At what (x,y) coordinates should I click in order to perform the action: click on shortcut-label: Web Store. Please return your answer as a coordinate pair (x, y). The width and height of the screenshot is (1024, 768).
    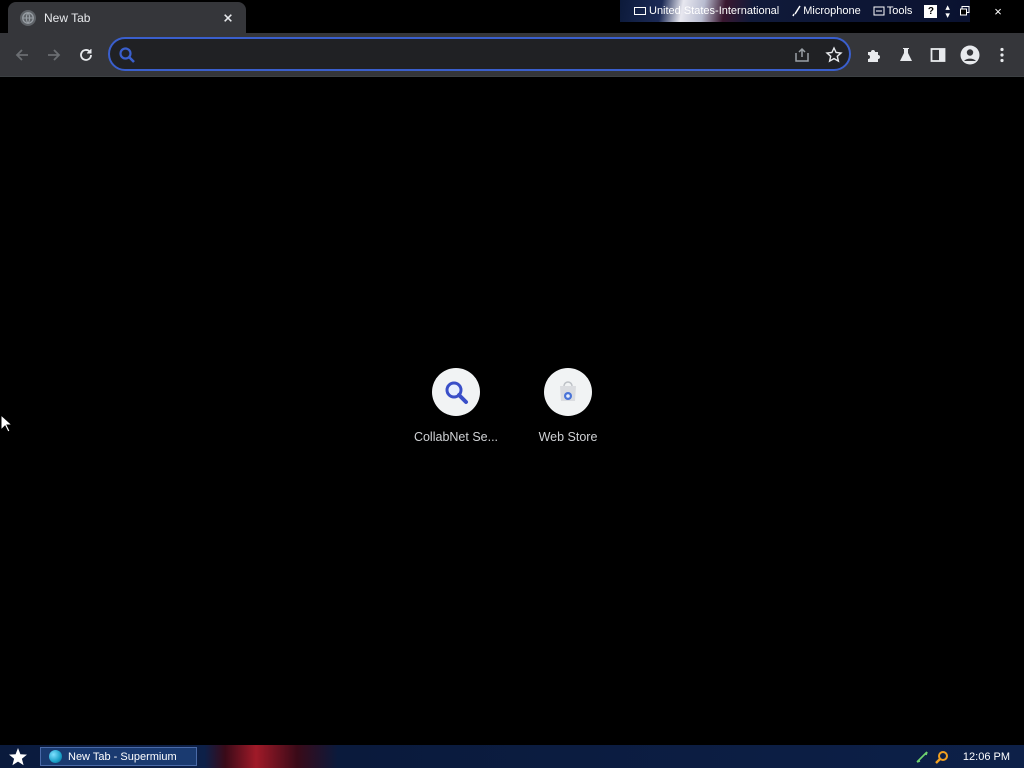
    Looking at the image, I should click on (568, 437).